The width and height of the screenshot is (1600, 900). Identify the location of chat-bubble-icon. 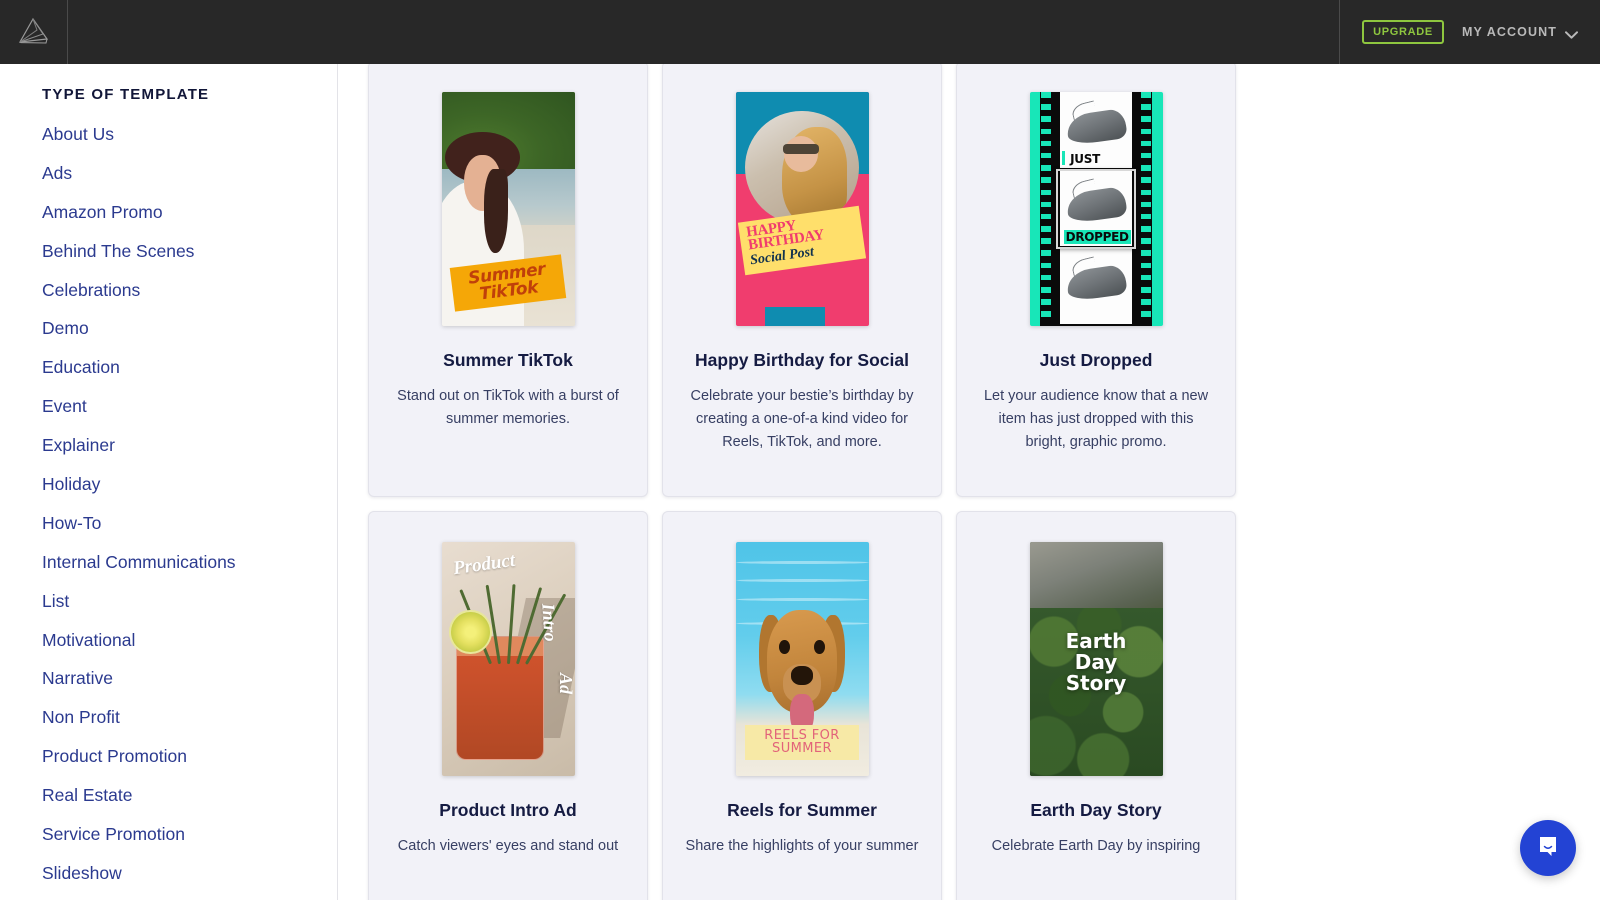
(1548, 848).